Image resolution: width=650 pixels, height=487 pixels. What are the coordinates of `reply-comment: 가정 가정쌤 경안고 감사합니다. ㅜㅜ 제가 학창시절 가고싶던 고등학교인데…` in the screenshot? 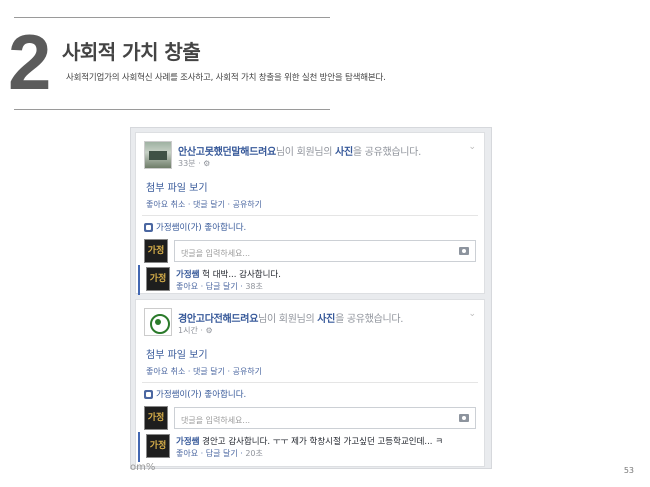 It's located at (308, 447).